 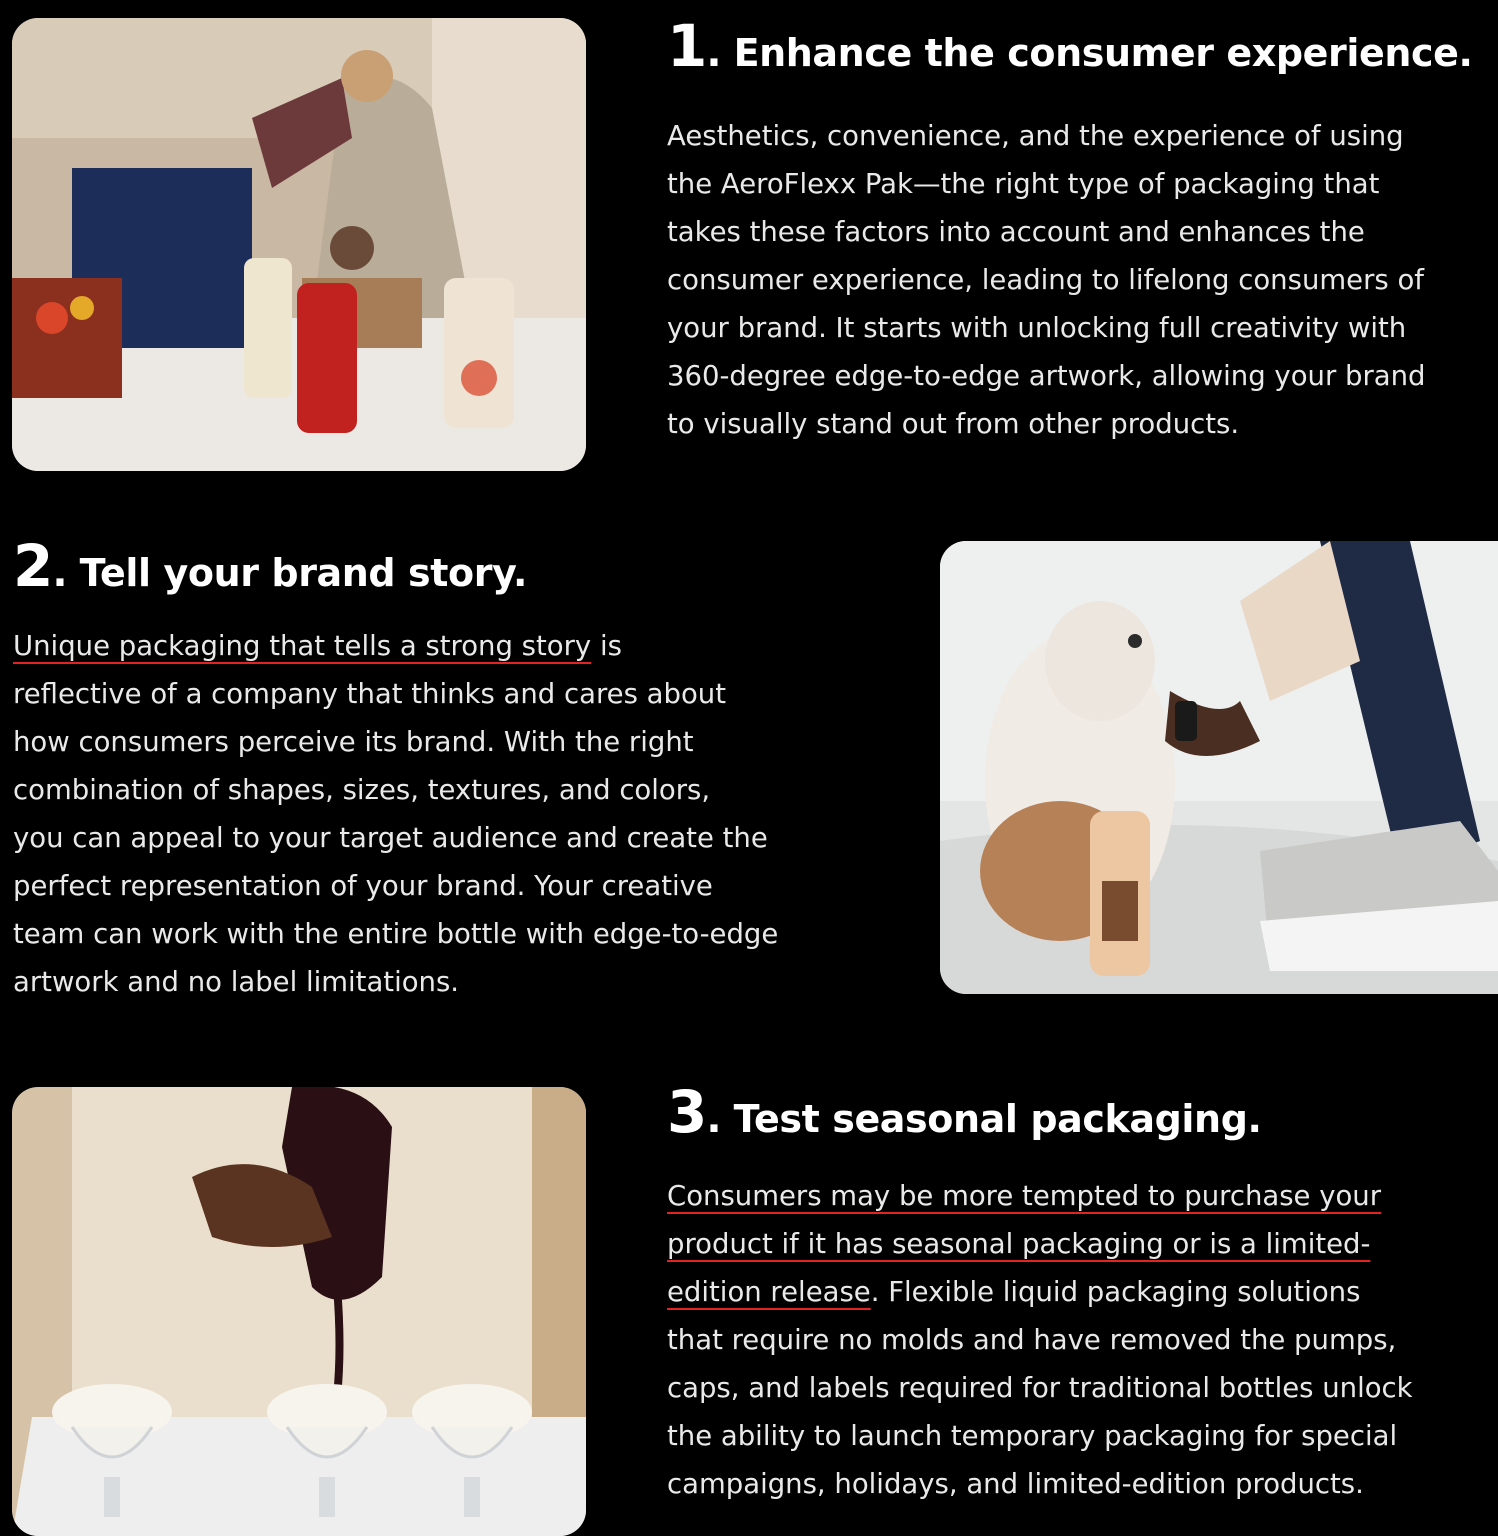 What do you see at coordinates (1219, 767) in the screenshot?
I see `photo-dog-bath` at bounding box center [1219, 767].